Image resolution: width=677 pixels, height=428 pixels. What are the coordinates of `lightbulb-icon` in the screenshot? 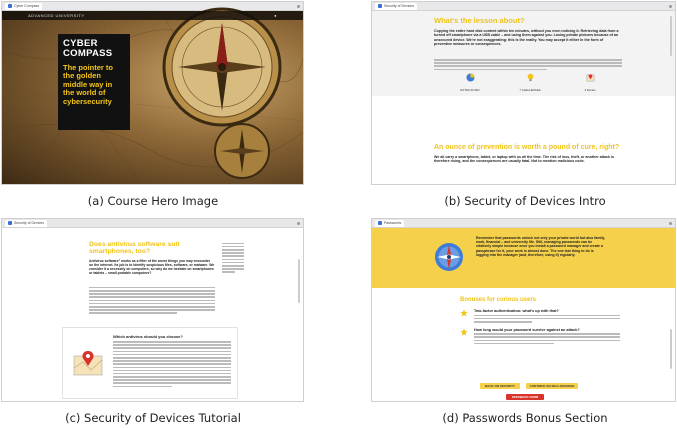 It's located at (530, 77).